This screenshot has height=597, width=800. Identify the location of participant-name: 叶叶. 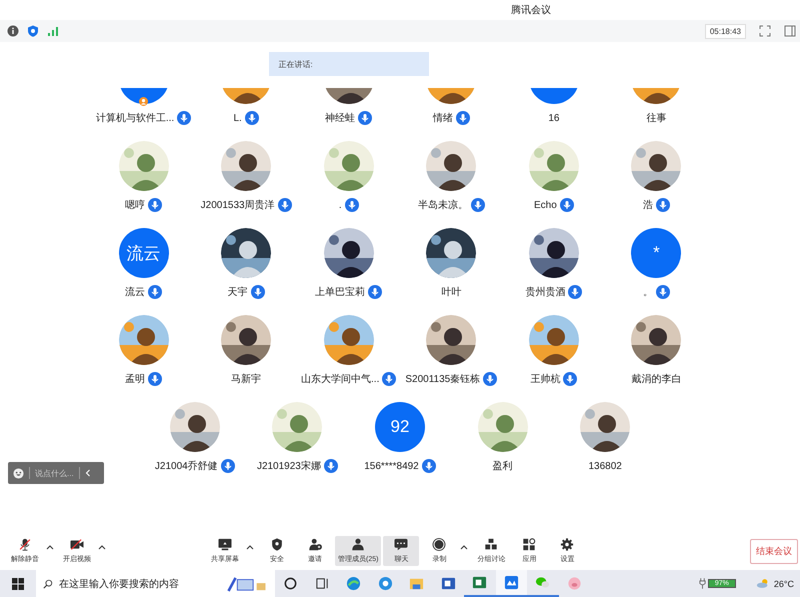
(451, 292).